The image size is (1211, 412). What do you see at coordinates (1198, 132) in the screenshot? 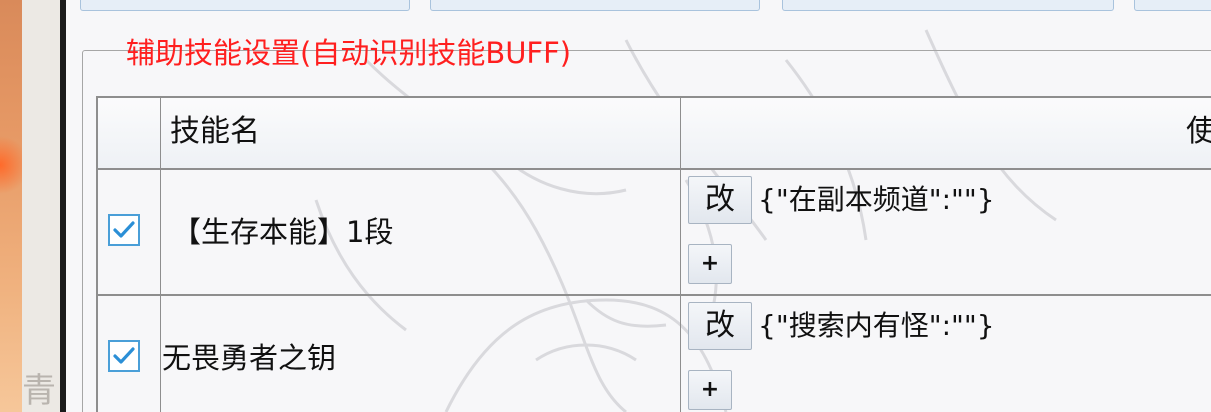
I see `header-use-condition: 使` at bounding box center [1198, 132].